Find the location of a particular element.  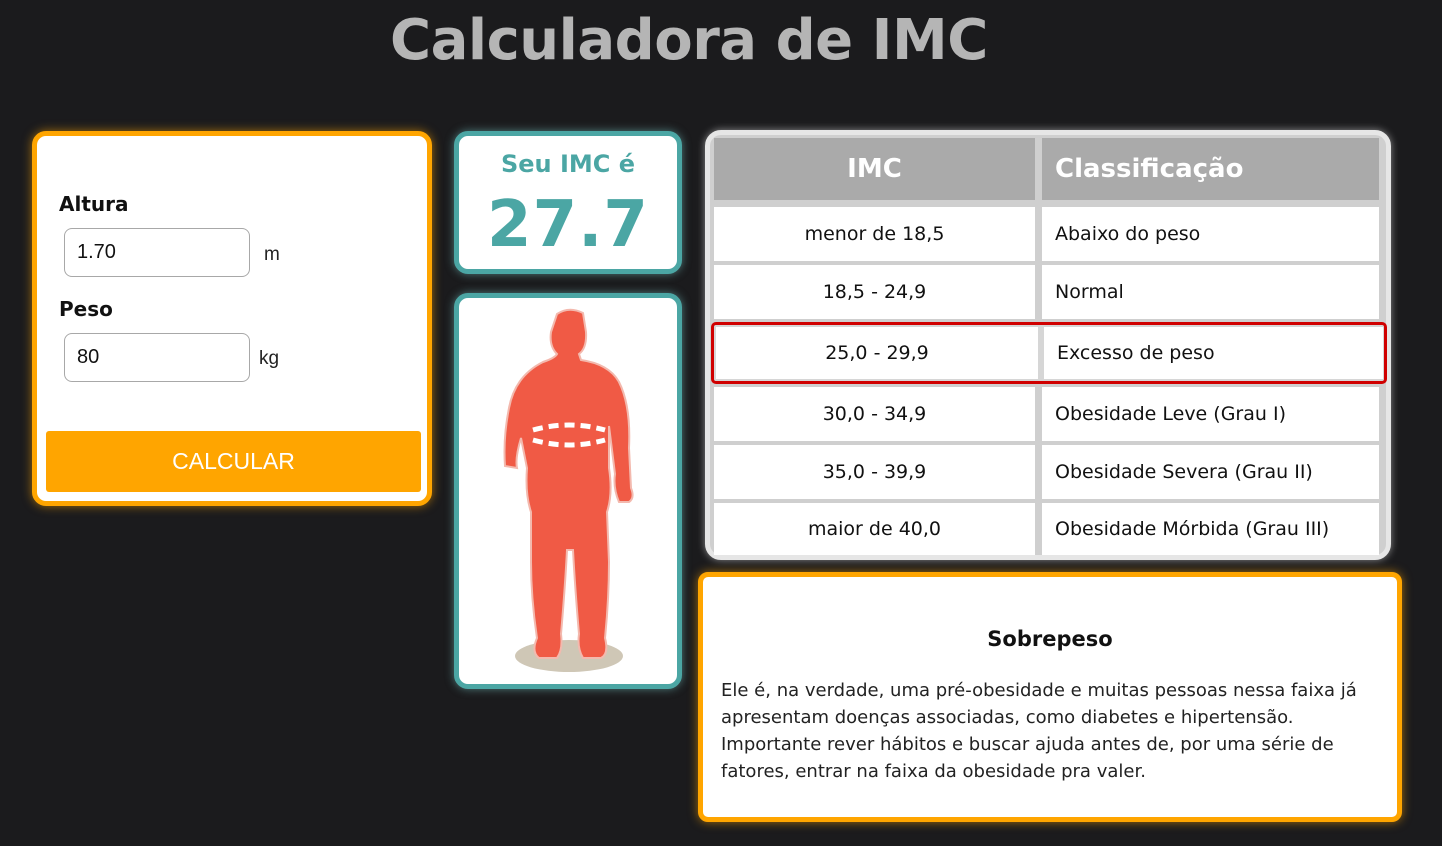

table-header-imc: IMC is located at coordinates (874, 169).